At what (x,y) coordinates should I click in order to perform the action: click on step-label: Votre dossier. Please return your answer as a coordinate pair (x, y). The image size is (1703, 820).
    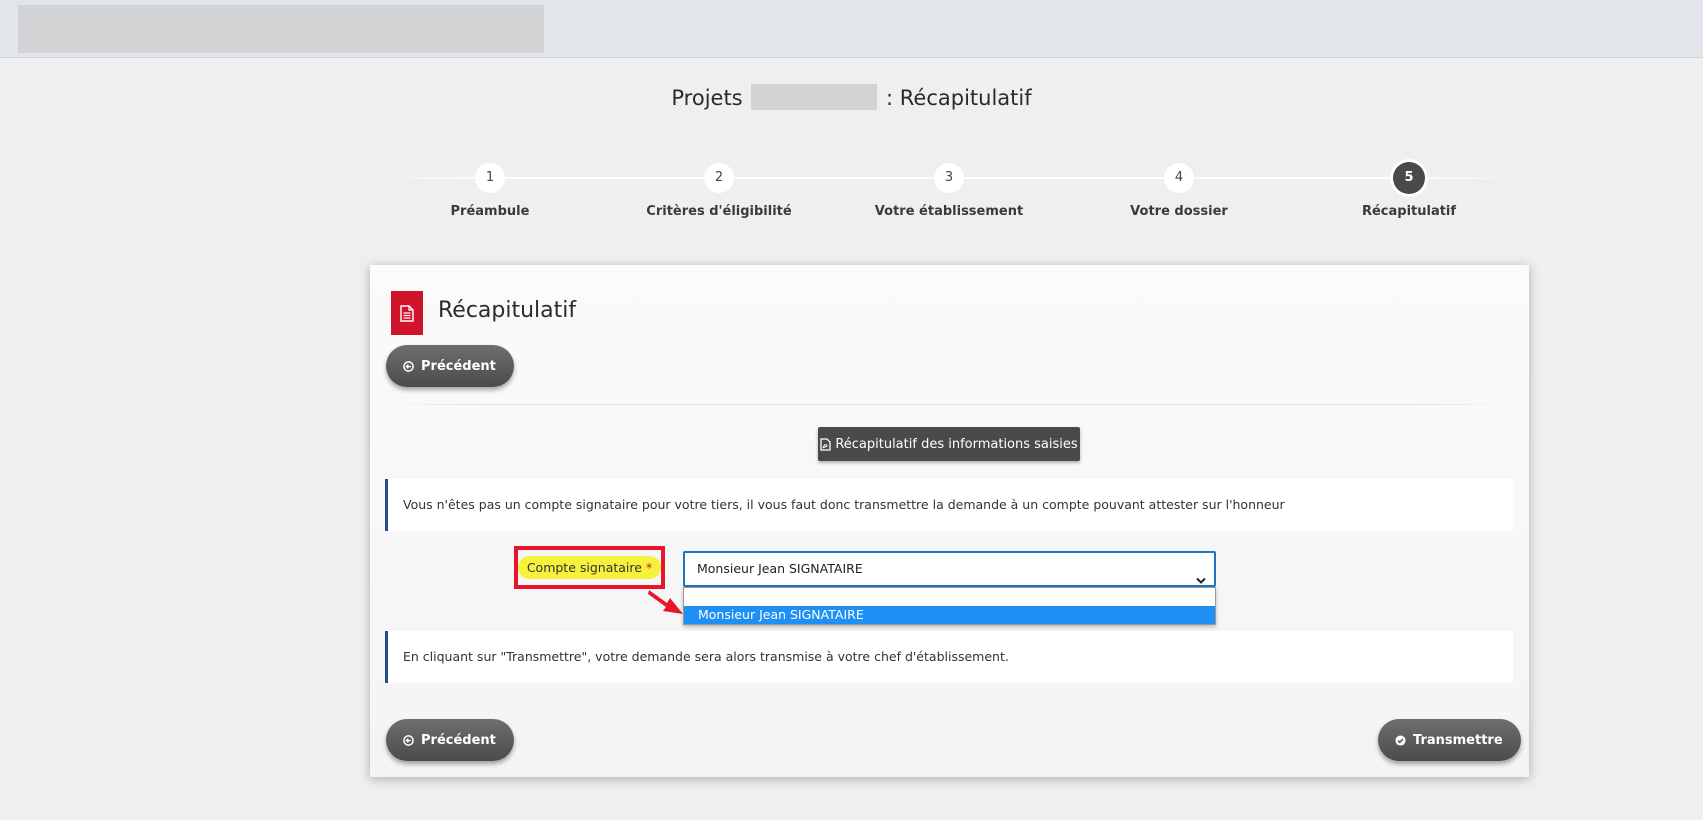
    Looking at the image, I should click on (1179, 211).